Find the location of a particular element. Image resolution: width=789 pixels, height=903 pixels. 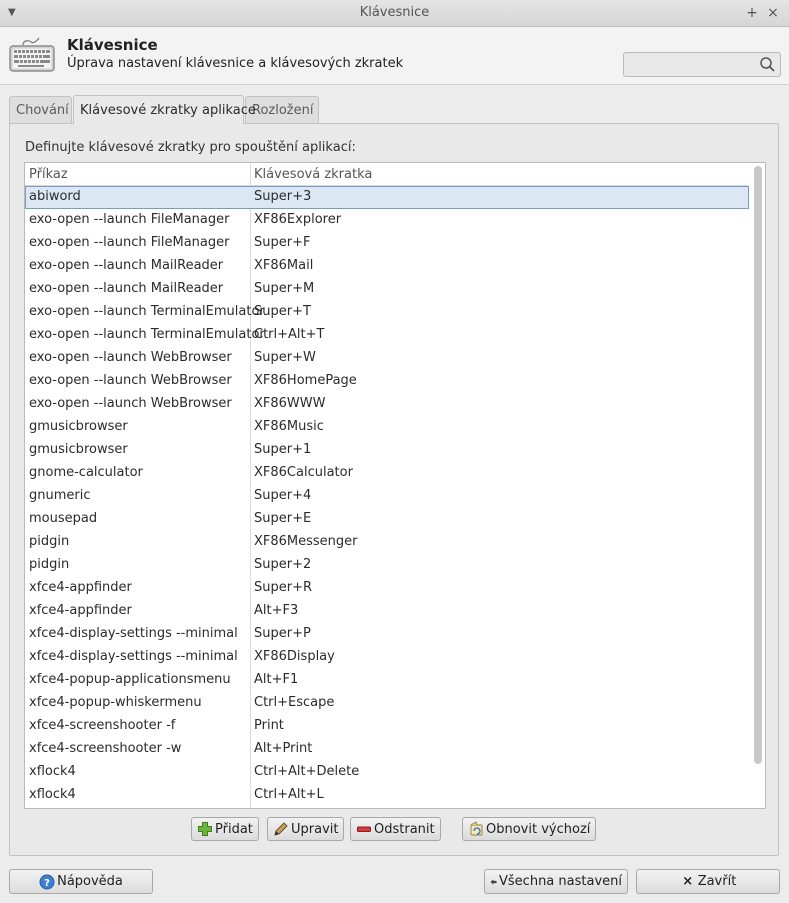

table-row: gmusicbrowser XF86Music is located at coordinates (387, 427).